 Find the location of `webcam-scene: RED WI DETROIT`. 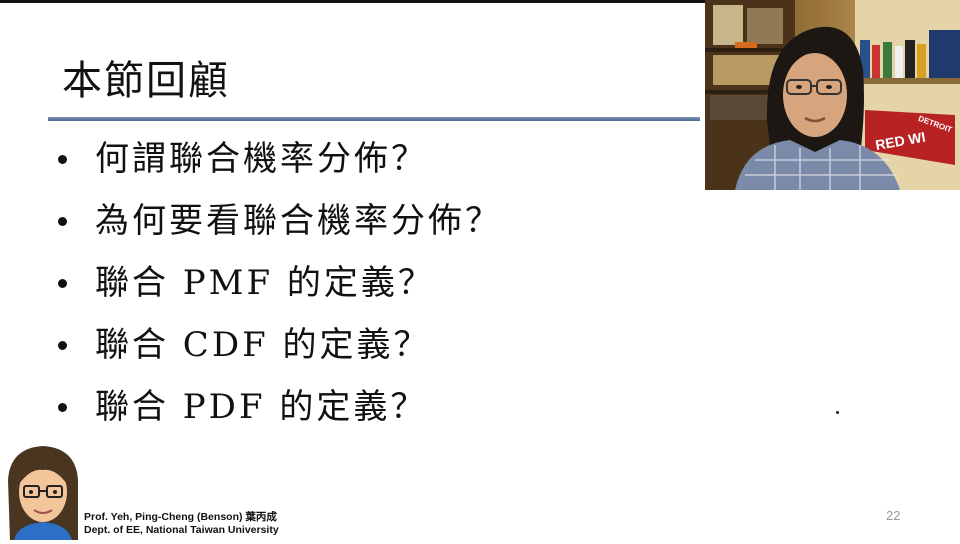

webcam-scene: RED WI DETROIT is located at coordinates (832, 95).